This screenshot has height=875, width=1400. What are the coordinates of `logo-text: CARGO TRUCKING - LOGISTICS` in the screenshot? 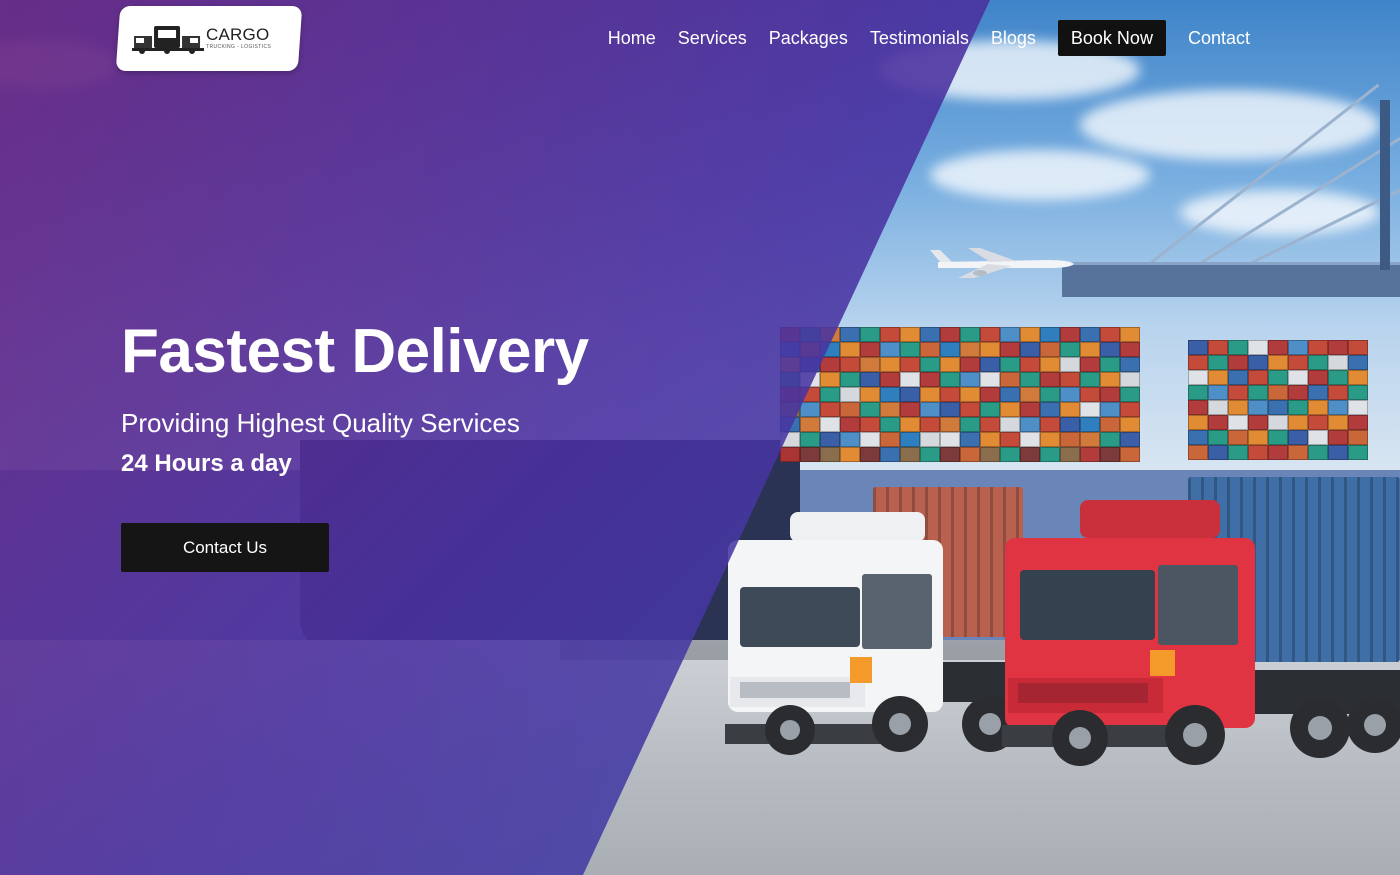 It's located at (239, 37).